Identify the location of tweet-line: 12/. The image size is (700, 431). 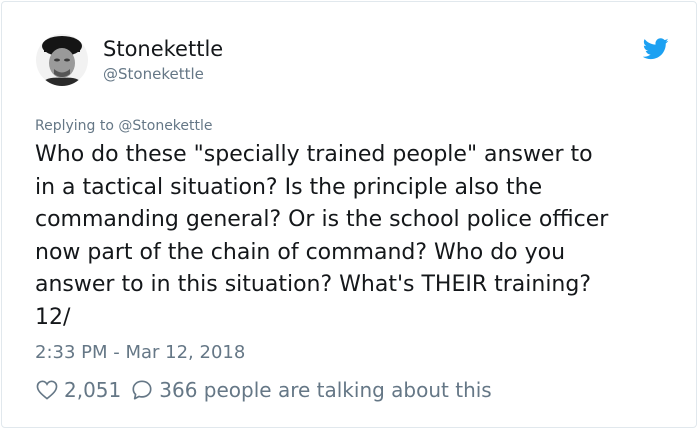
(53, 317).